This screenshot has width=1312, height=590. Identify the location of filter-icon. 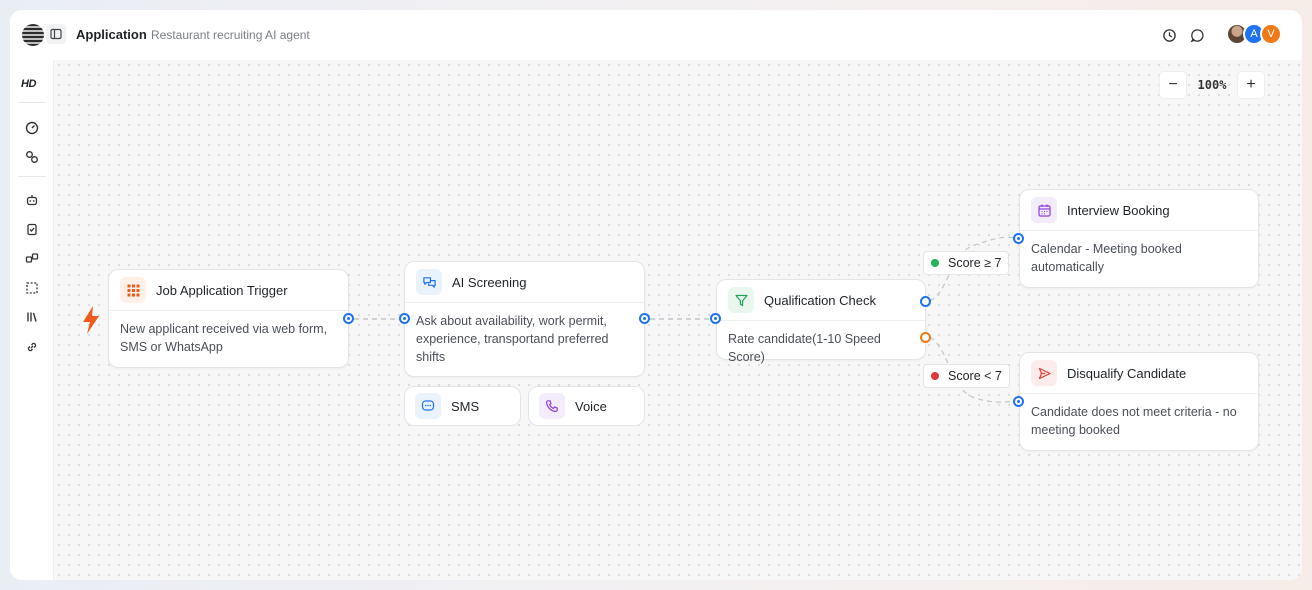
(741, 300).